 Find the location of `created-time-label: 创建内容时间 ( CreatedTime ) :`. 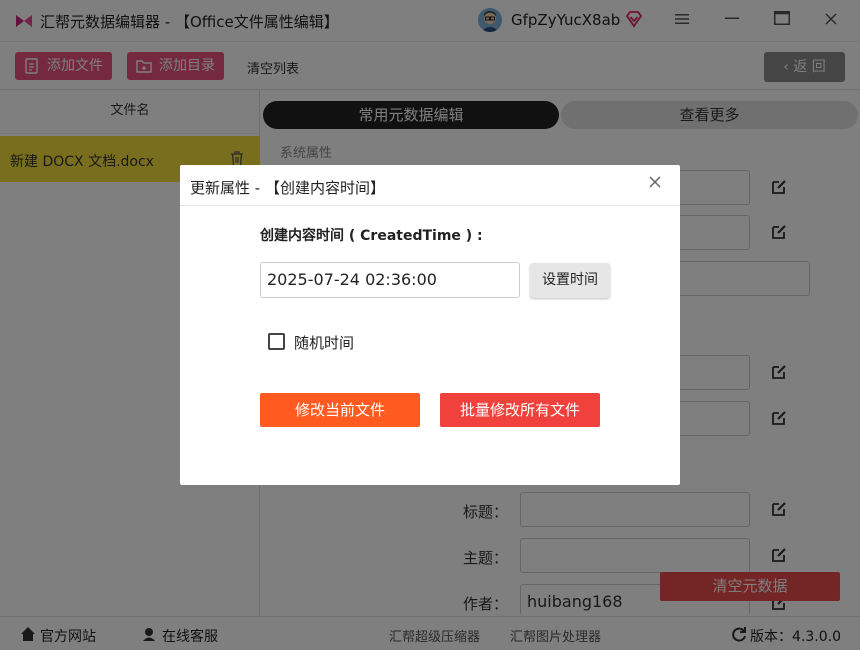

created-time-label: 创建内容时间 ( CreatedTime ) : is located at coordinates (371, 236).